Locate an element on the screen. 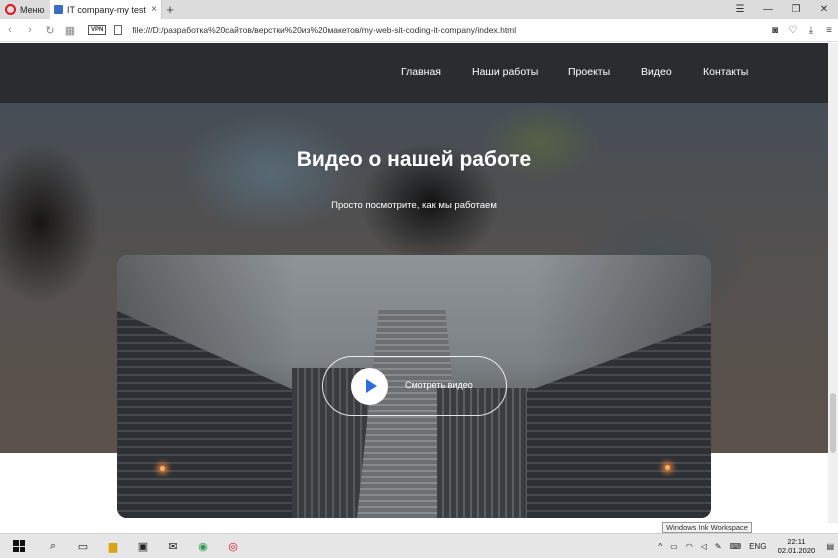  start-button is located at coordinates (19, 546).